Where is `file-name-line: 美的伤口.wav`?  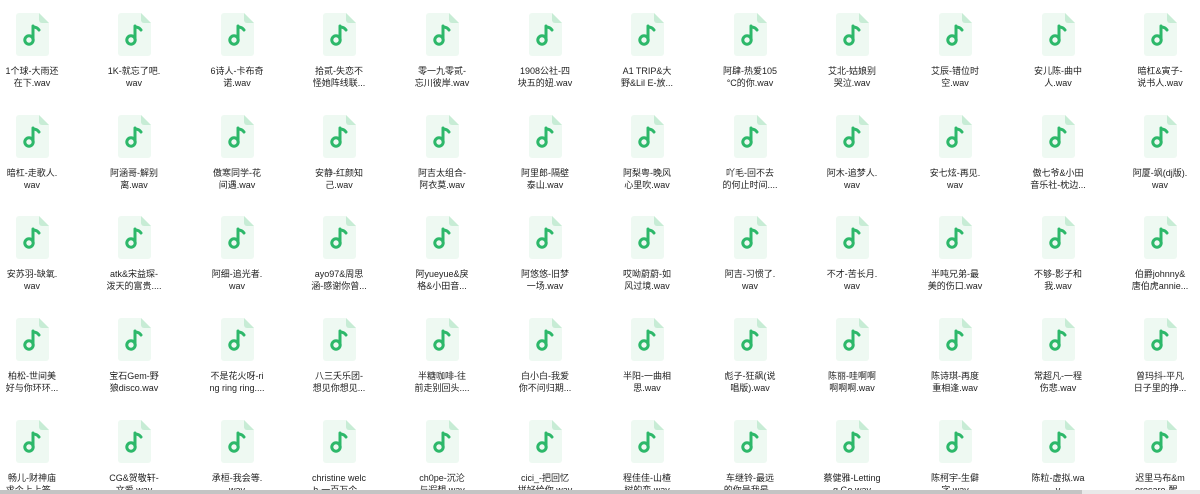 file-name-line: 美的伤口.wav is located at coordinates (955, 286).